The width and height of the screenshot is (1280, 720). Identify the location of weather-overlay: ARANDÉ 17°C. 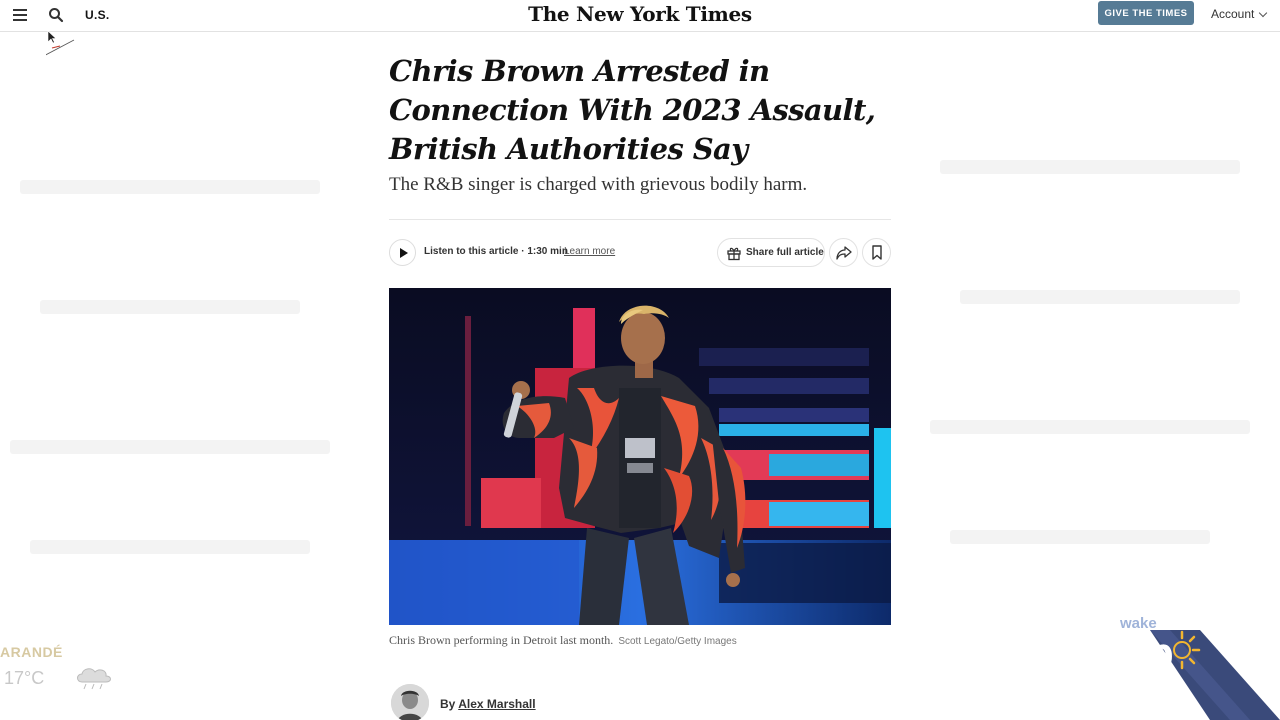
(65, 670).